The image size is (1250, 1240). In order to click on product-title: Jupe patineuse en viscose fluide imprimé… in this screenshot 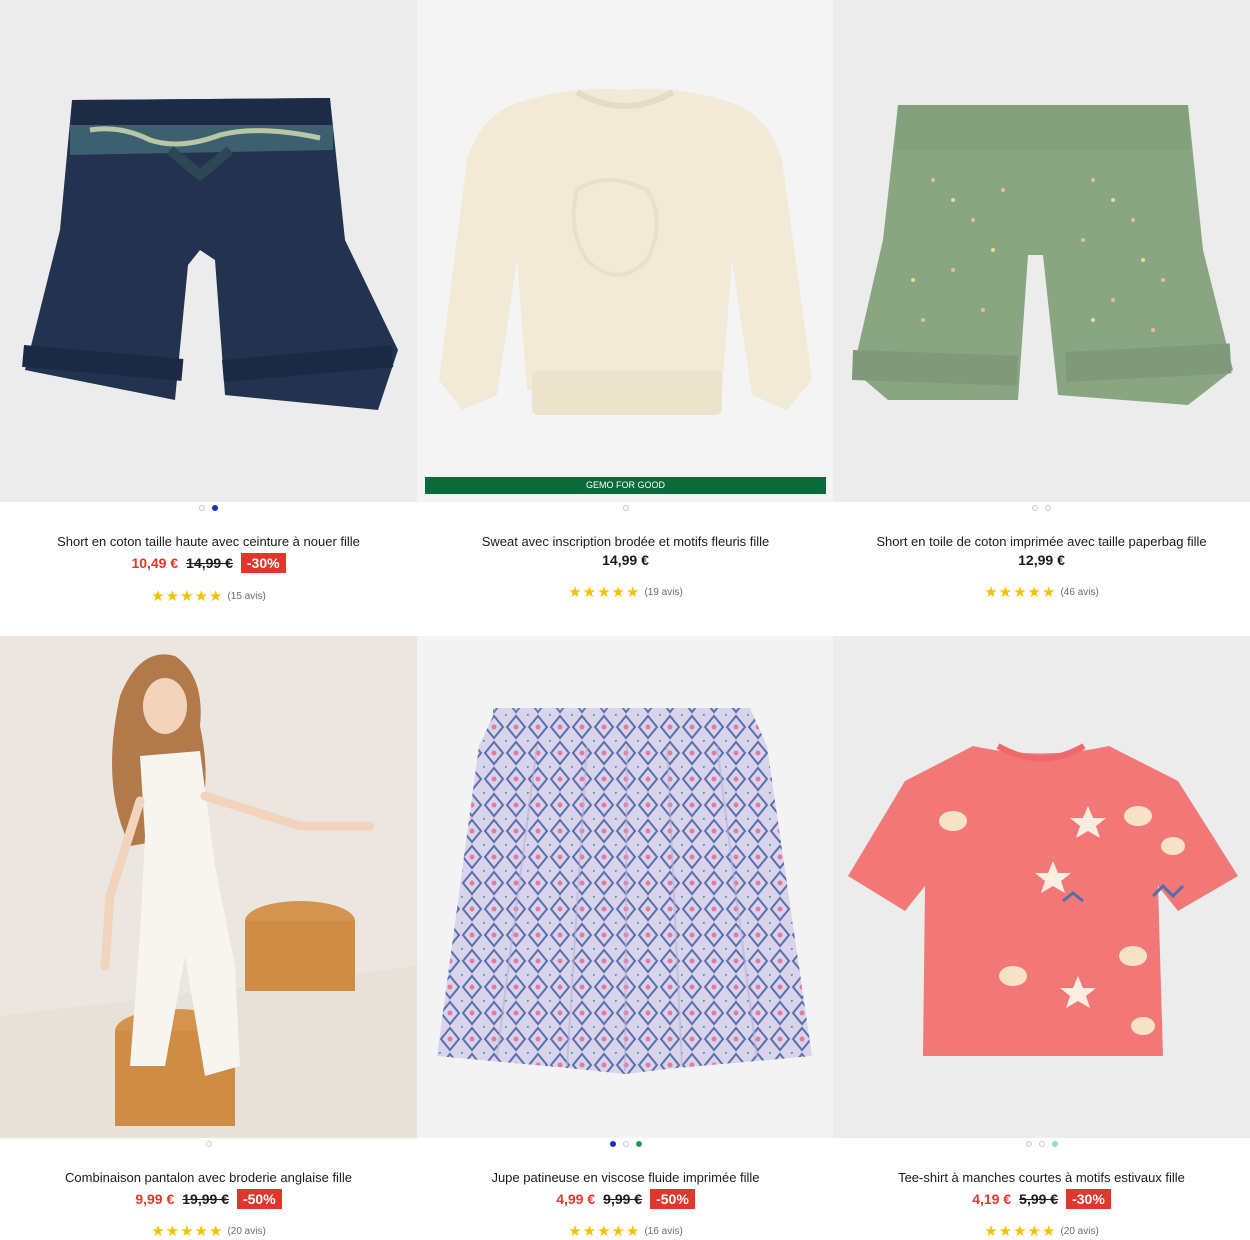, I will do `click(625, 1177)`.